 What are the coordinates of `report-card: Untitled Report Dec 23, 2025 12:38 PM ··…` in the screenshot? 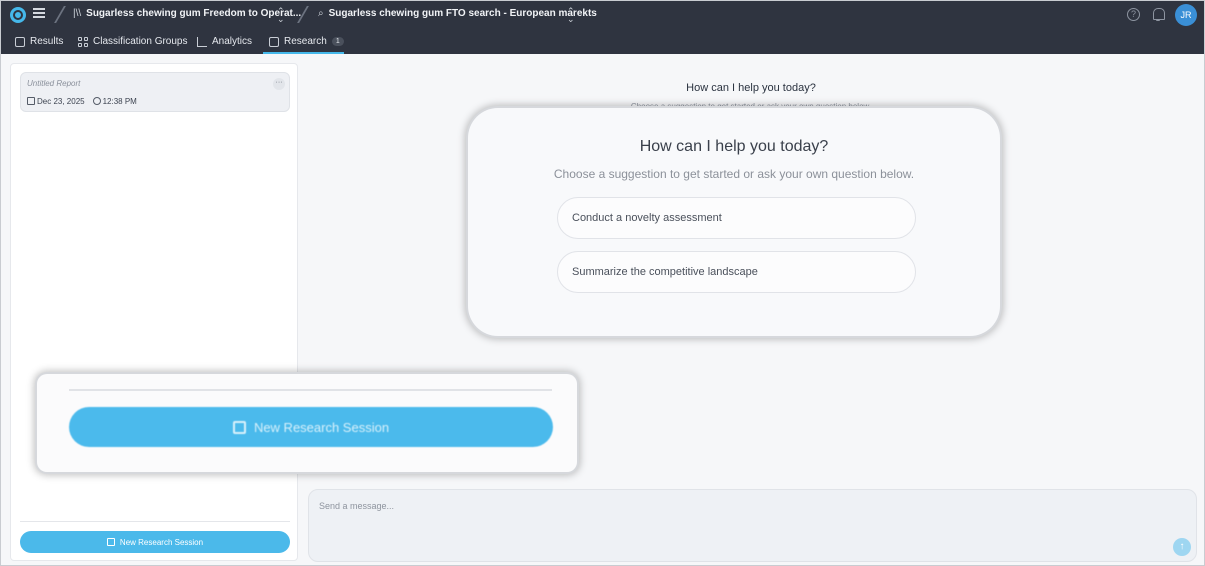 It's located at (155, 92).